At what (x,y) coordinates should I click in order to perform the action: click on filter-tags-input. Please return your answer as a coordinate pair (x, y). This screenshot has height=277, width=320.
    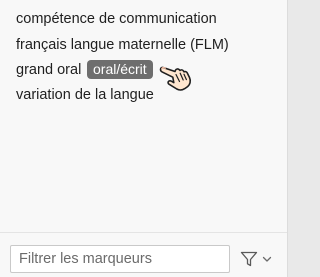
    Looking at the image, I should click on (120, 259).